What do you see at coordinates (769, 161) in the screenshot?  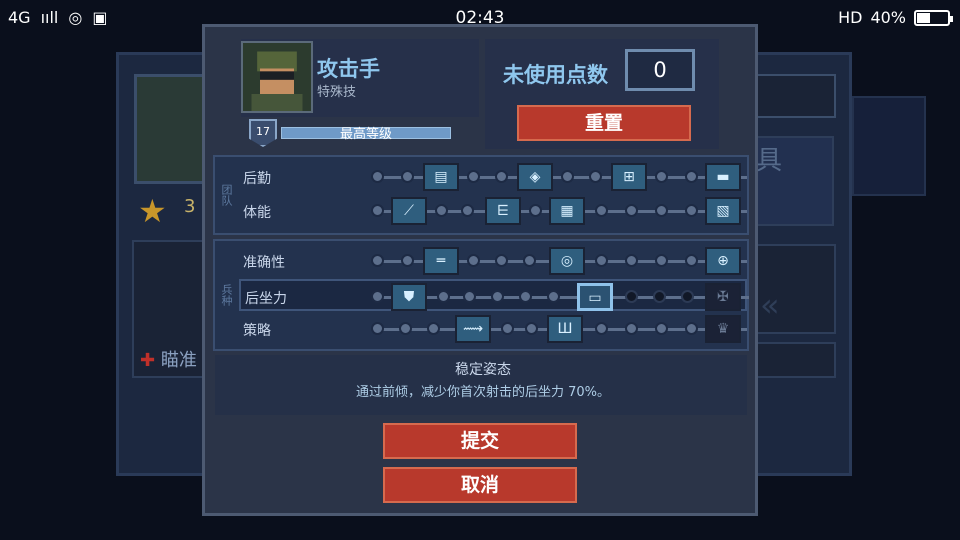 I see `background-equipment-label: 具` at bounding box center [769, 161].